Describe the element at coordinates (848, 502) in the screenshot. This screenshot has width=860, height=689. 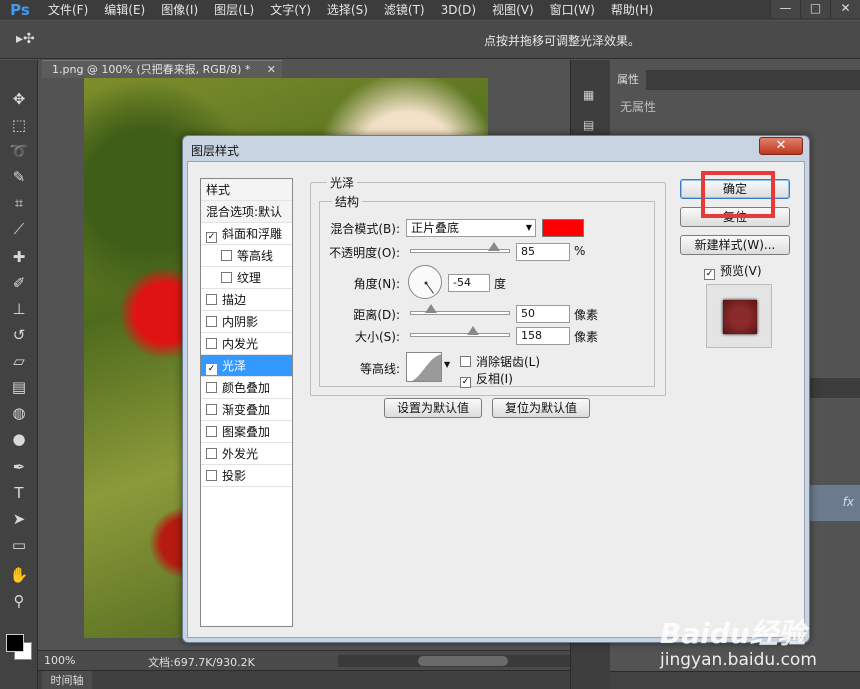
I see `layer-fx-icon: fx` at that location.